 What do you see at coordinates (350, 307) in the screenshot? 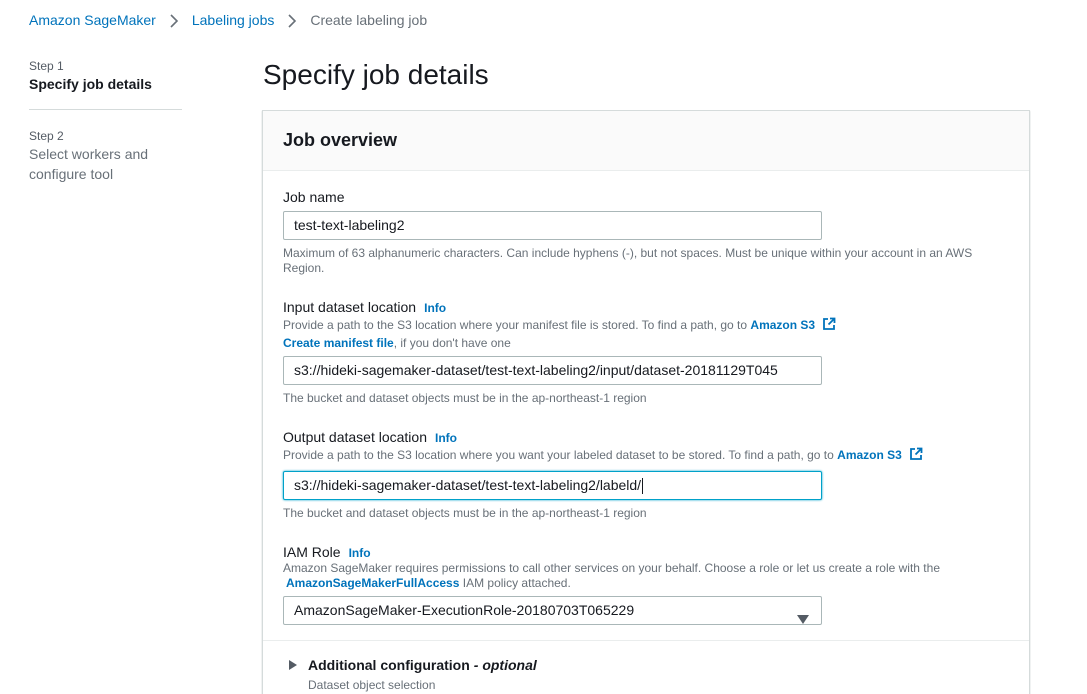
I see `input-location-label: Input dataset location` at bounding box center [350, 307].